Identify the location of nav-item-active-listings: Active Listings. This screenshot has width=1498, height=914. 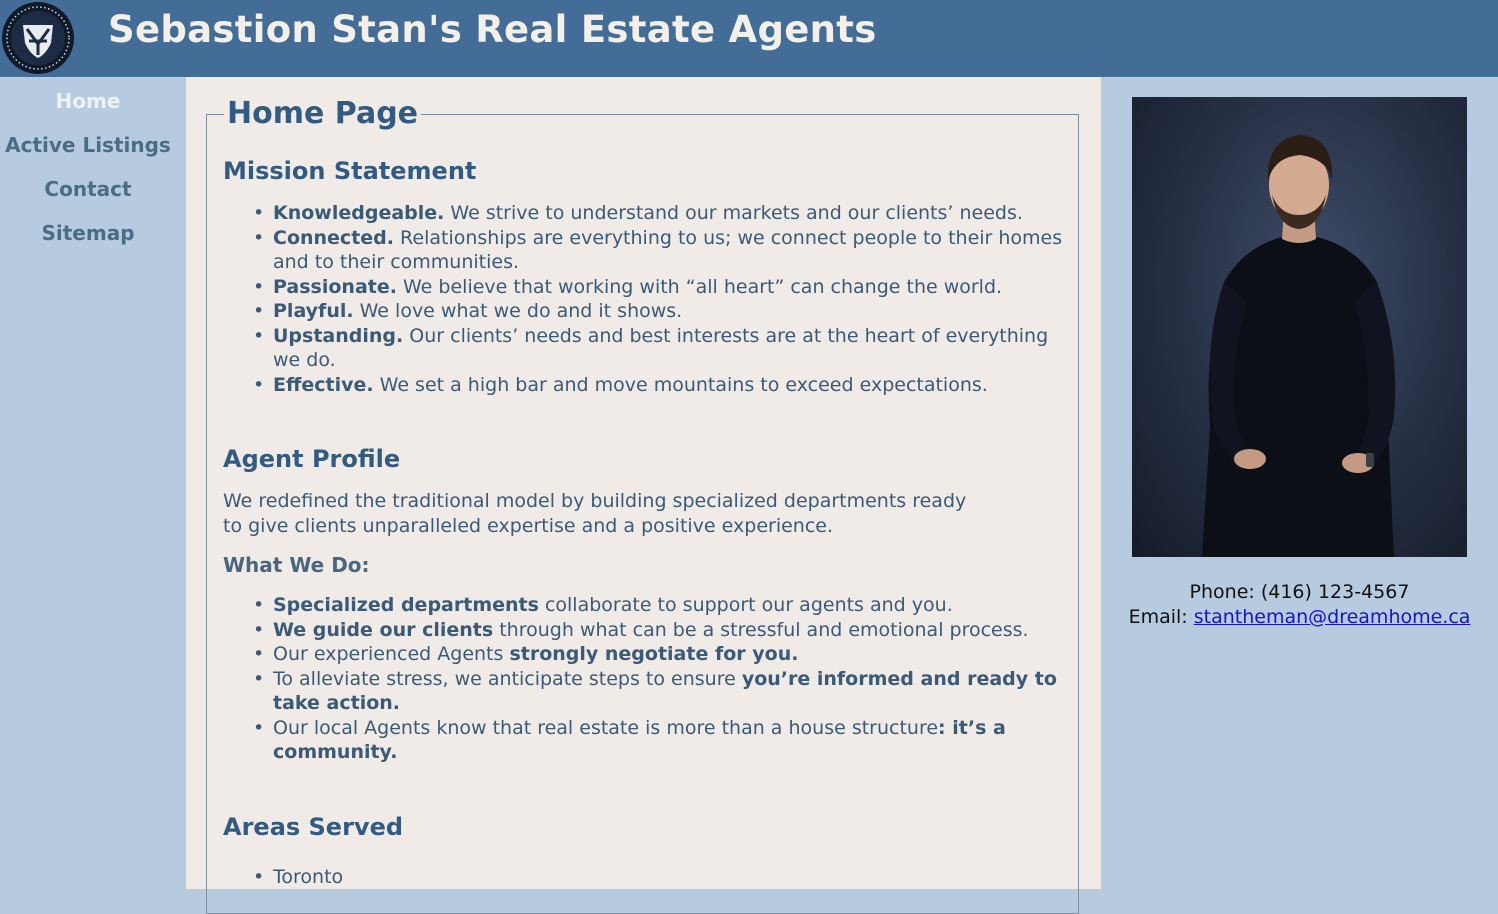
(88, 145).